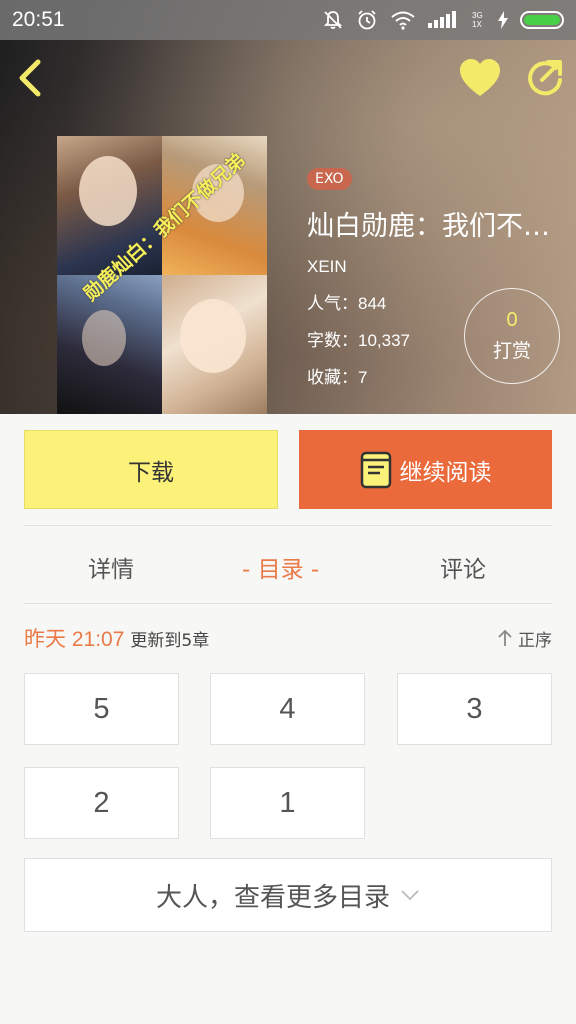  Describe the element at coordinates (288, 78) in the screenshot. I see `top-nav-bar` at that location.